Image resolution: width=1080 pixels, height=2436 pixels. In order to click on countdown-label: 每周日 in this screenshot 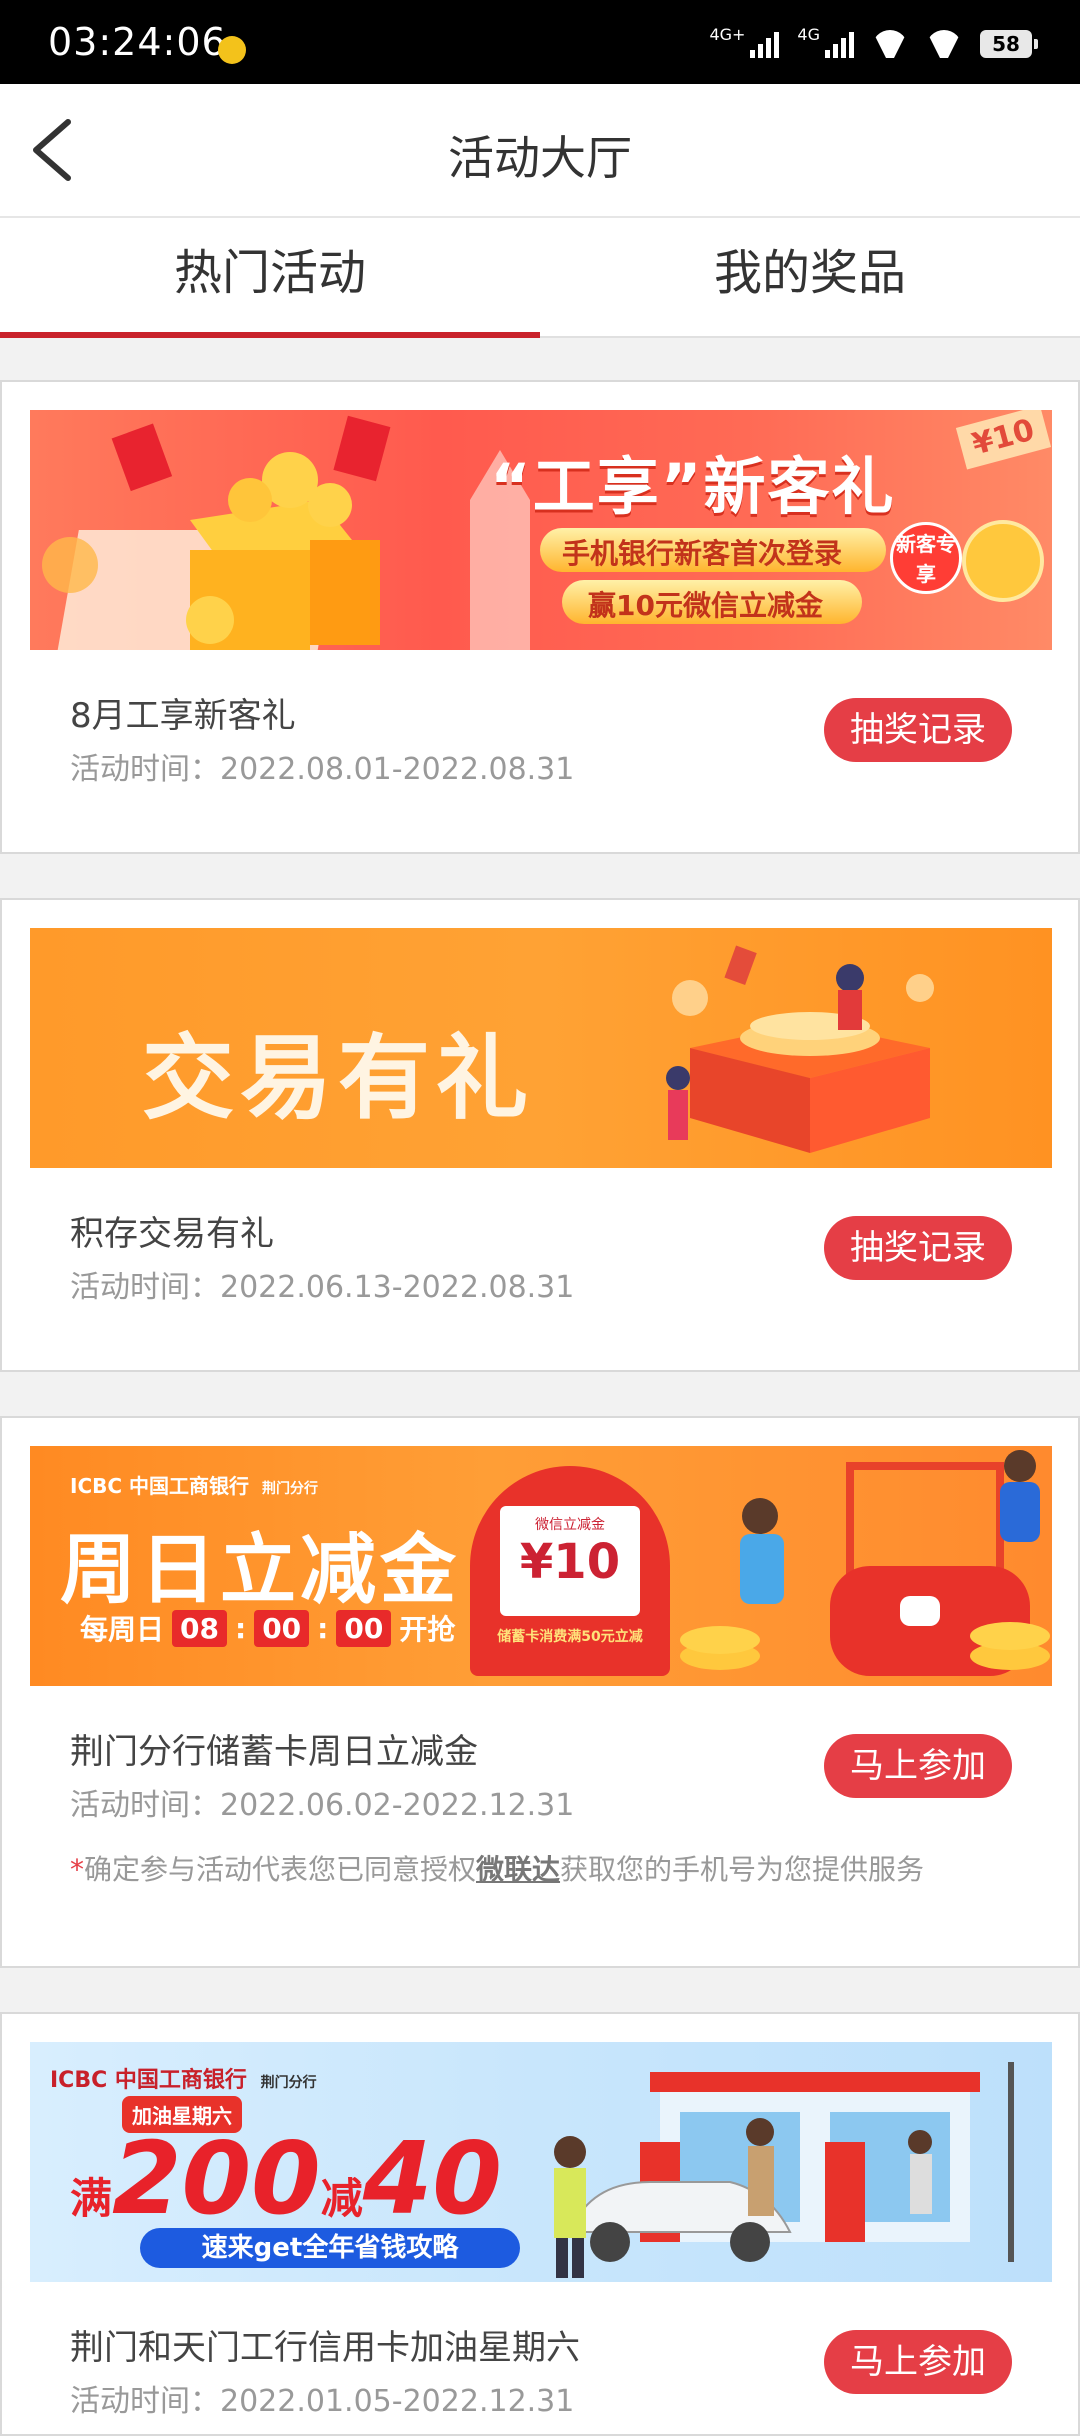, I will do `click(122, 1629)`.